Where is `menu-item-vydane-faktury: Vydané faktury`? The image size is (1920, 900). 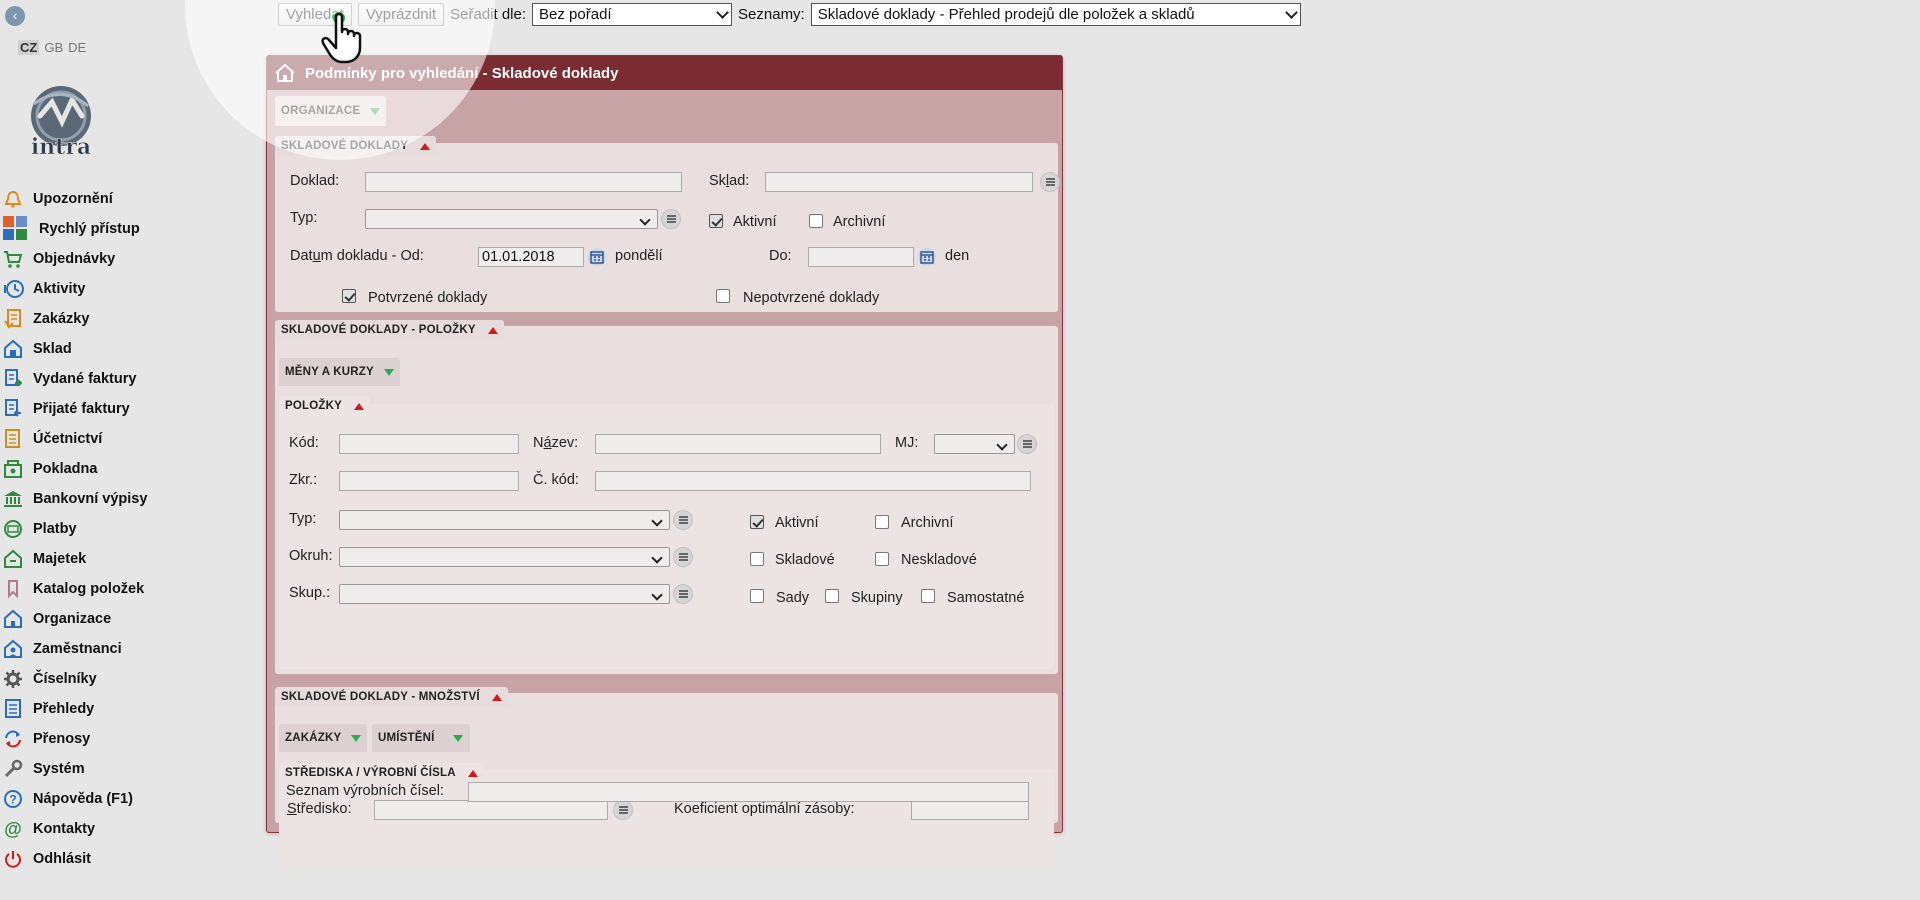
menu-item-vydane-faktury: Vydané faktury is located at coordinates (75, 379).